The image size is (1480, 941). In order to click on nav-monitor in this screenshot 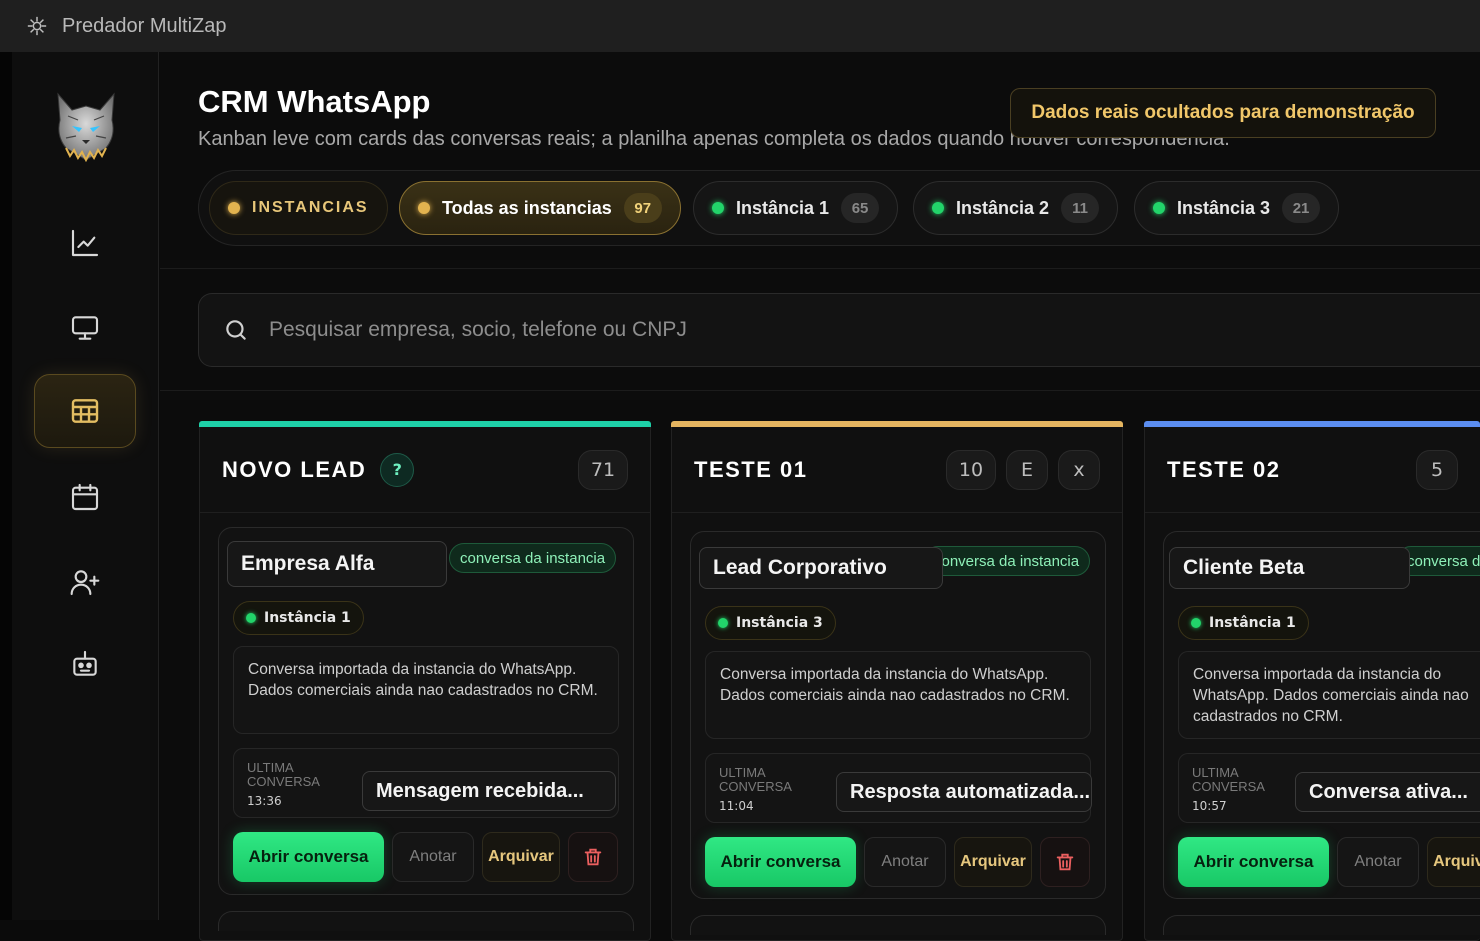, I will do `click(85, 328)`.